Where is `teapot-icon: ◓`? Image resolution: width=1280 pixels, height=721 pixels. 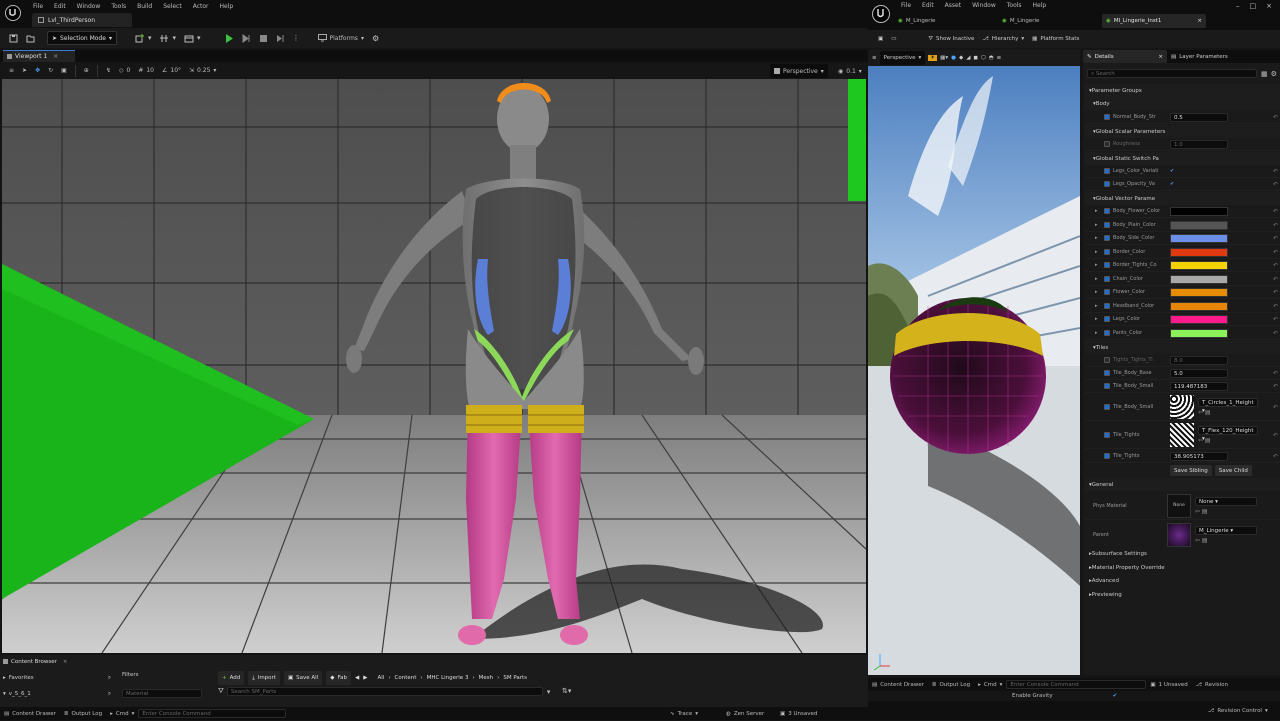 teapot-icon: ◓ is located at coordinates (991, 58).